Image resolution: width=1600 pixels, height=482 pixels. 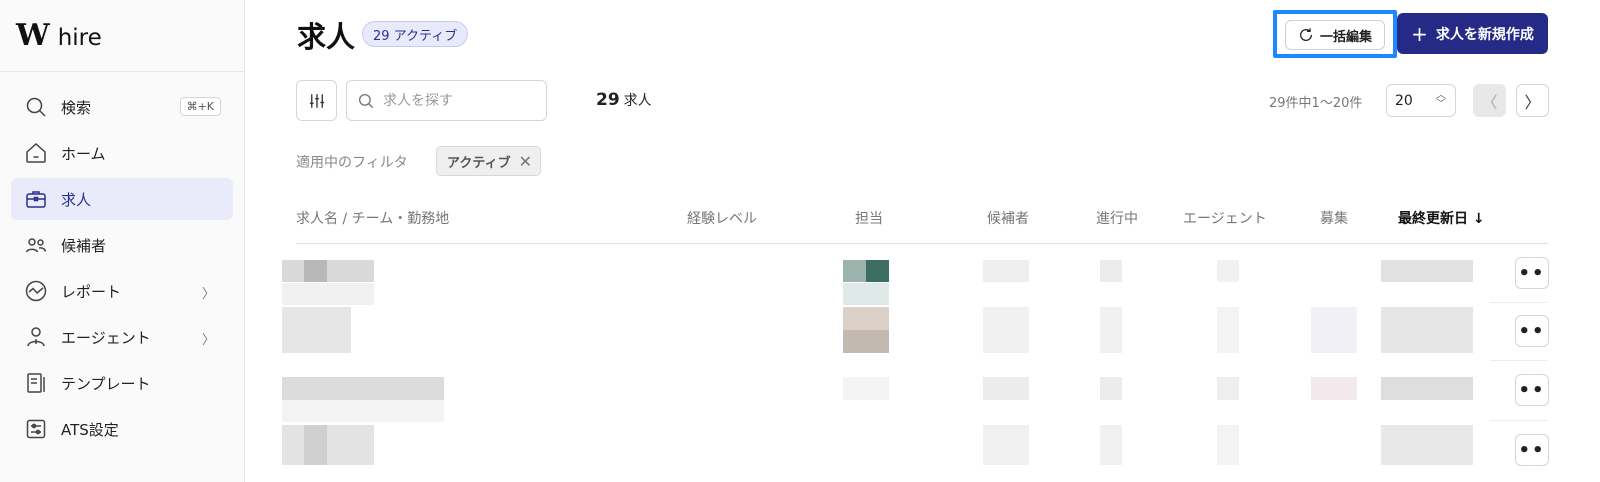 I want to click on column-header-agents: エージェント, so click(x=1225, y=218).